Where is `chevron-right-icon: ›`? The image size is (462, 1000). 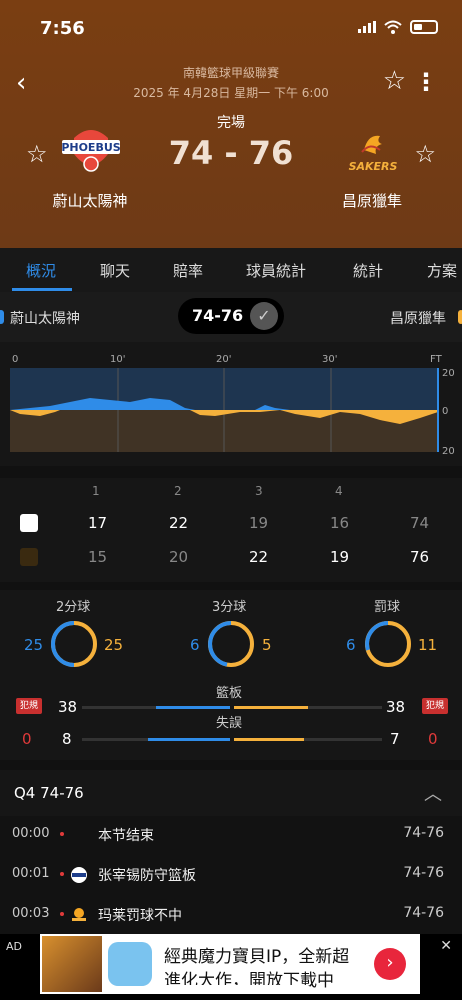
chevron-right-icon: › is located at coordinates (390, 964).